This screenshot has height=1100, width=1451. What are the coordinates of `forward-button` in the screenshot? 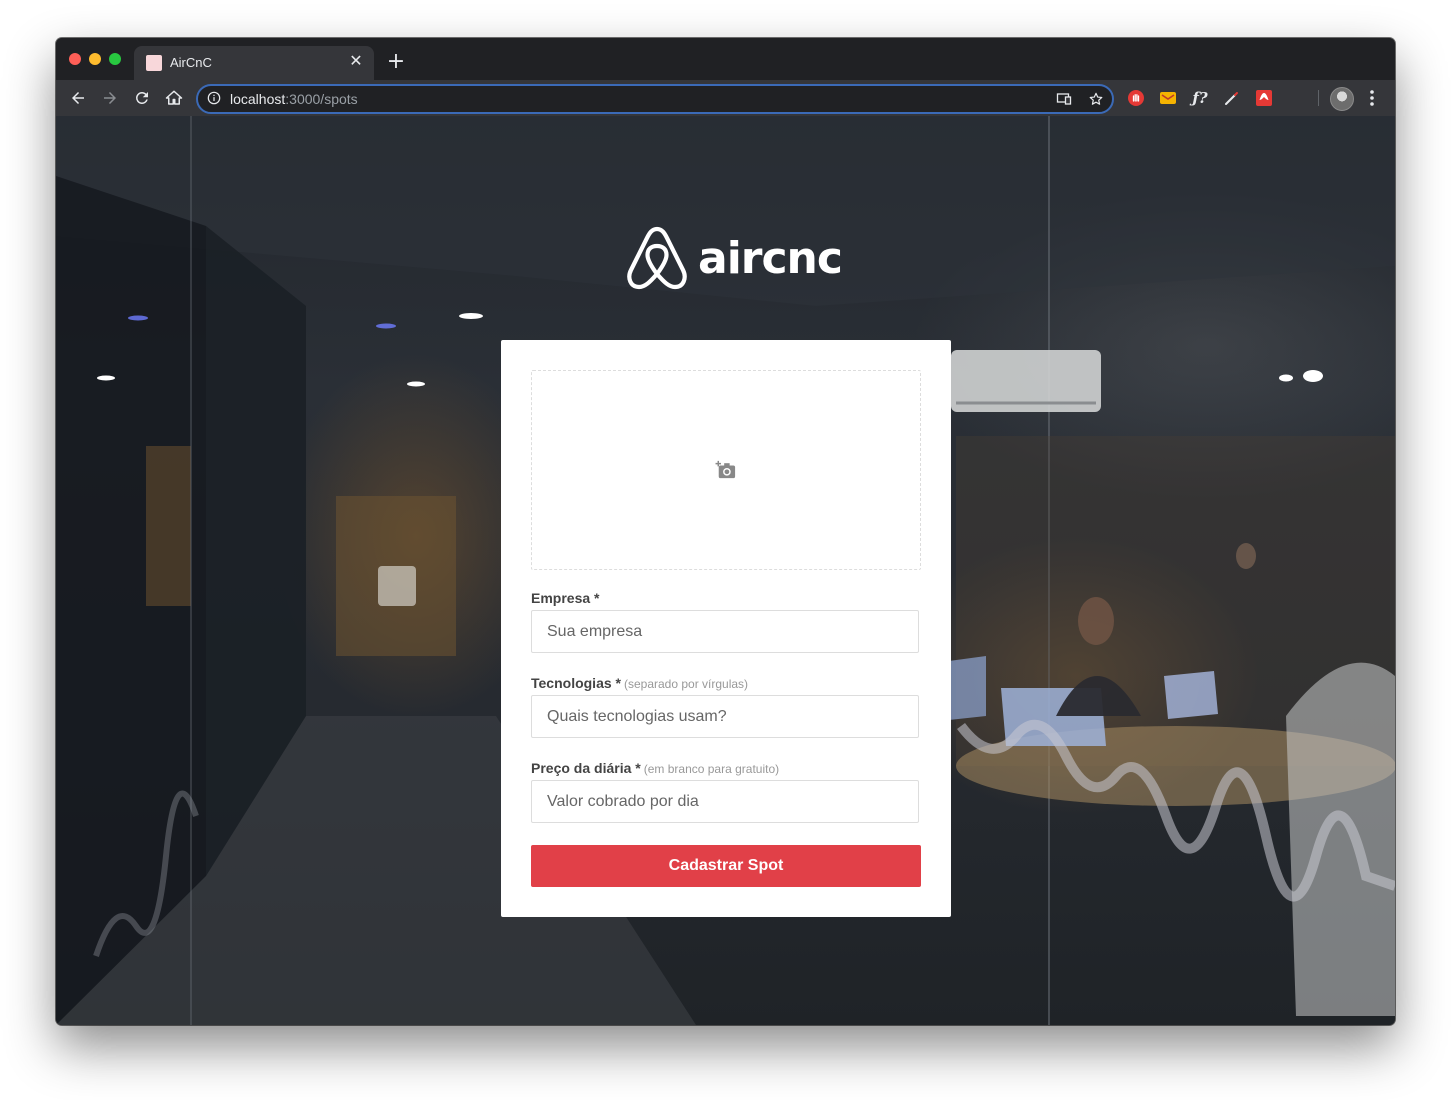 It's located at (110, 98).